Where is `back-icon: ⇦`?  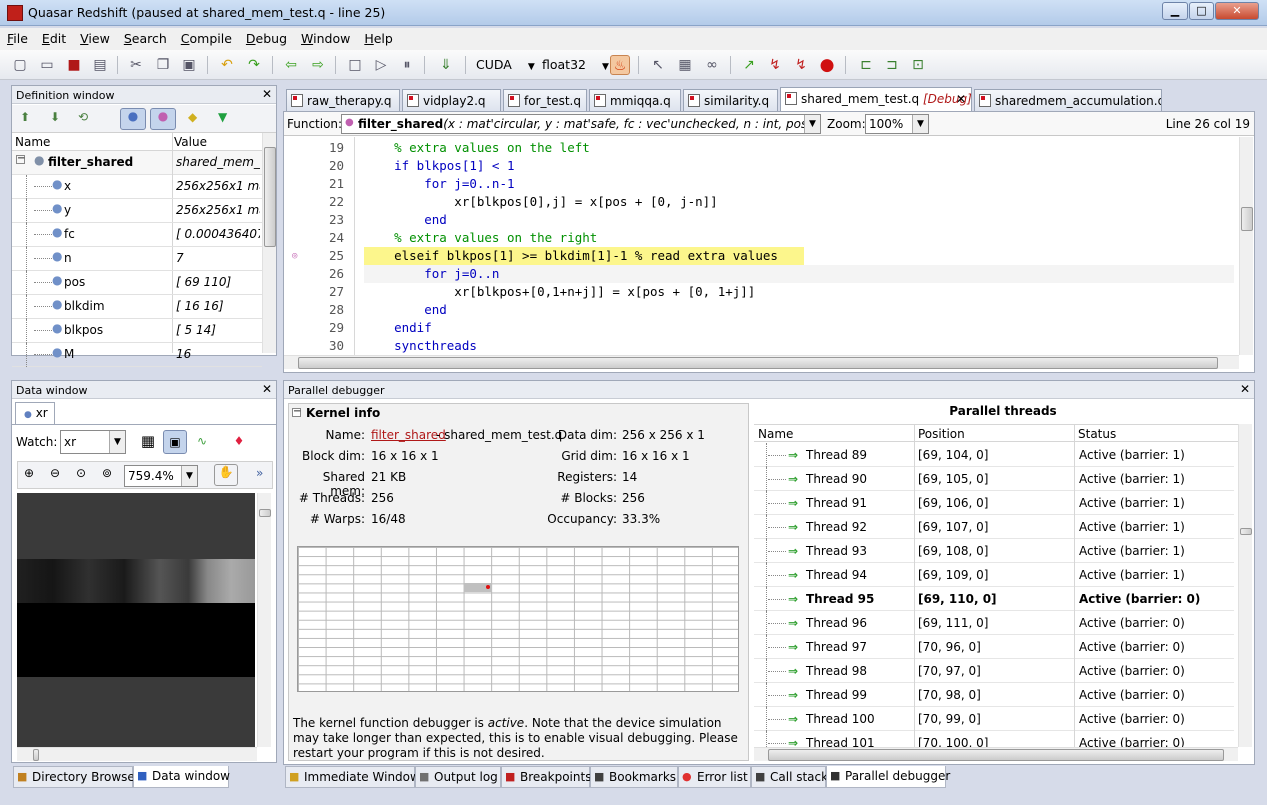
back-icon: ⇦ is located at coordinates (291, 65).